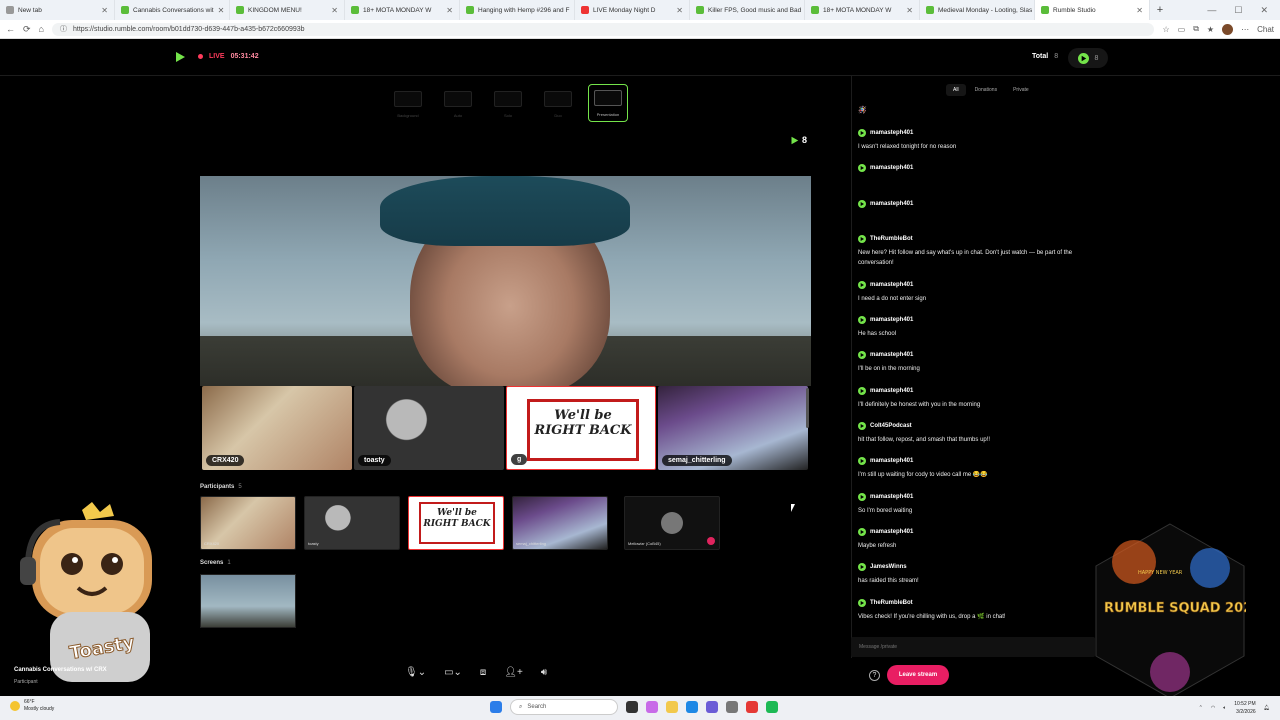 This screenshot has height=720, width=1280. What do you see at coordinates (1267, 708) in the screenshot?
I see `notifications-icon: 🔔︎` at bounding box center [1267, 708].